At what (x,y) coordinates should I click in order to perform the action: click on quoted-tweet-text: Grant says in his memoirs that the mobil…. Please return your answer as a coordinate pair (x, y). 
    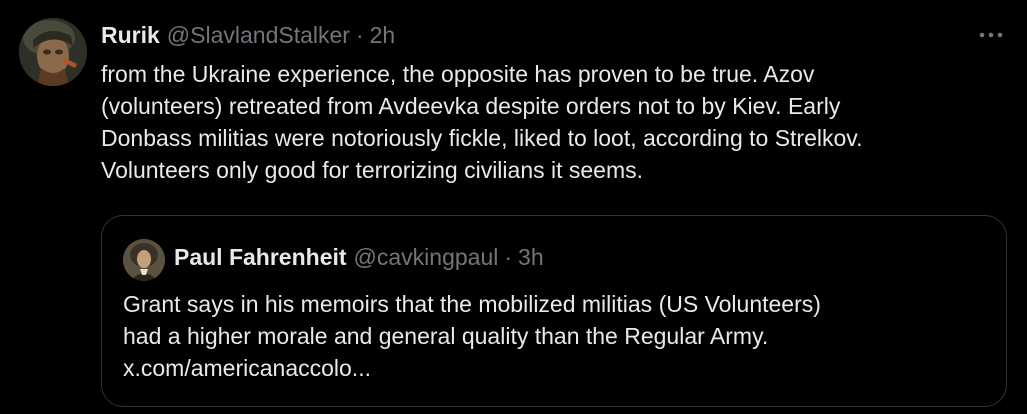
    Looking at the image, I should click on (472, 336).